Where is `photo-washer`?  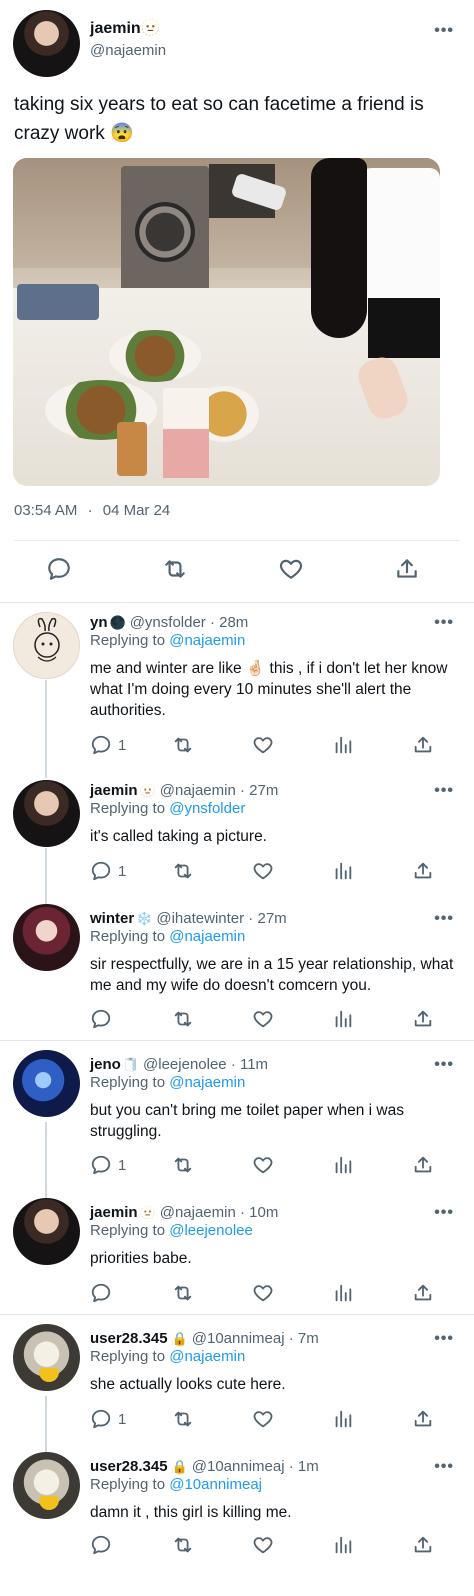
photo-washer is located at coordinates (165, 230).